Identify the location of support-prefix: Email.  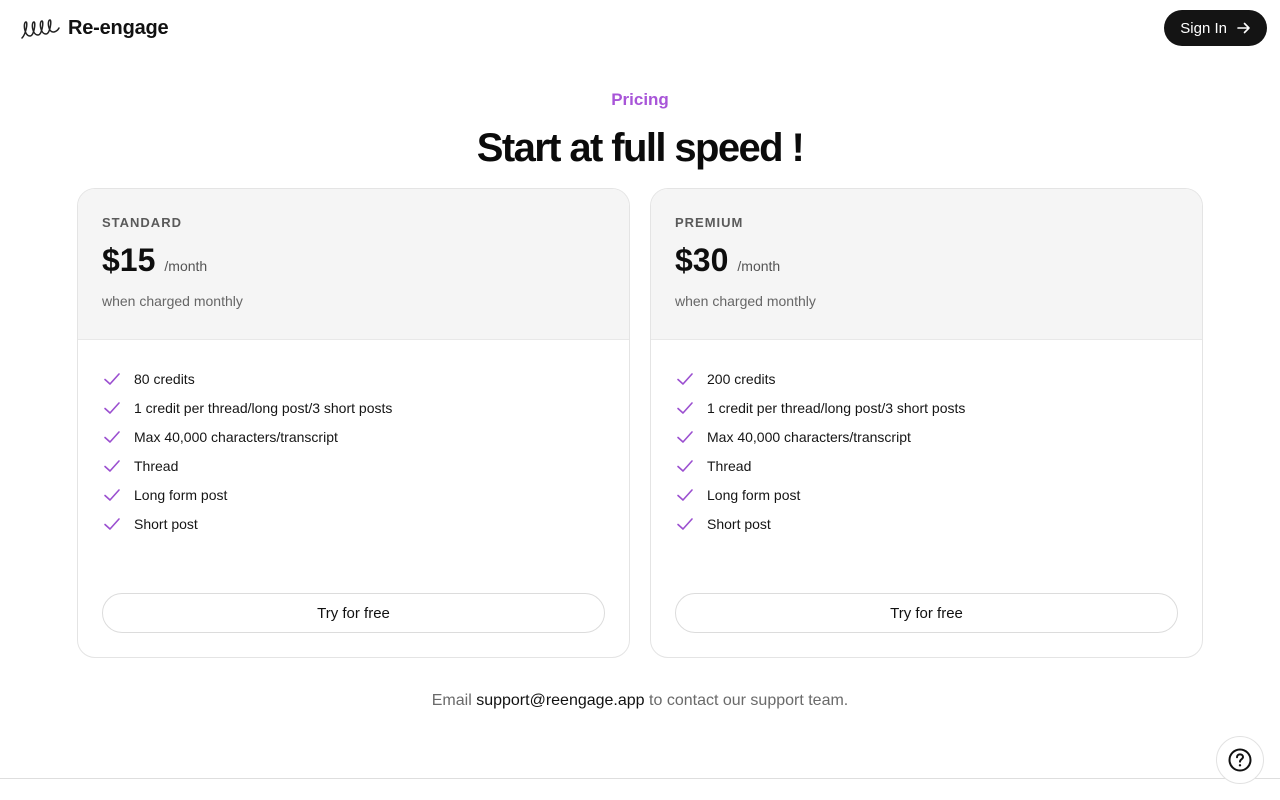
(451, 700).